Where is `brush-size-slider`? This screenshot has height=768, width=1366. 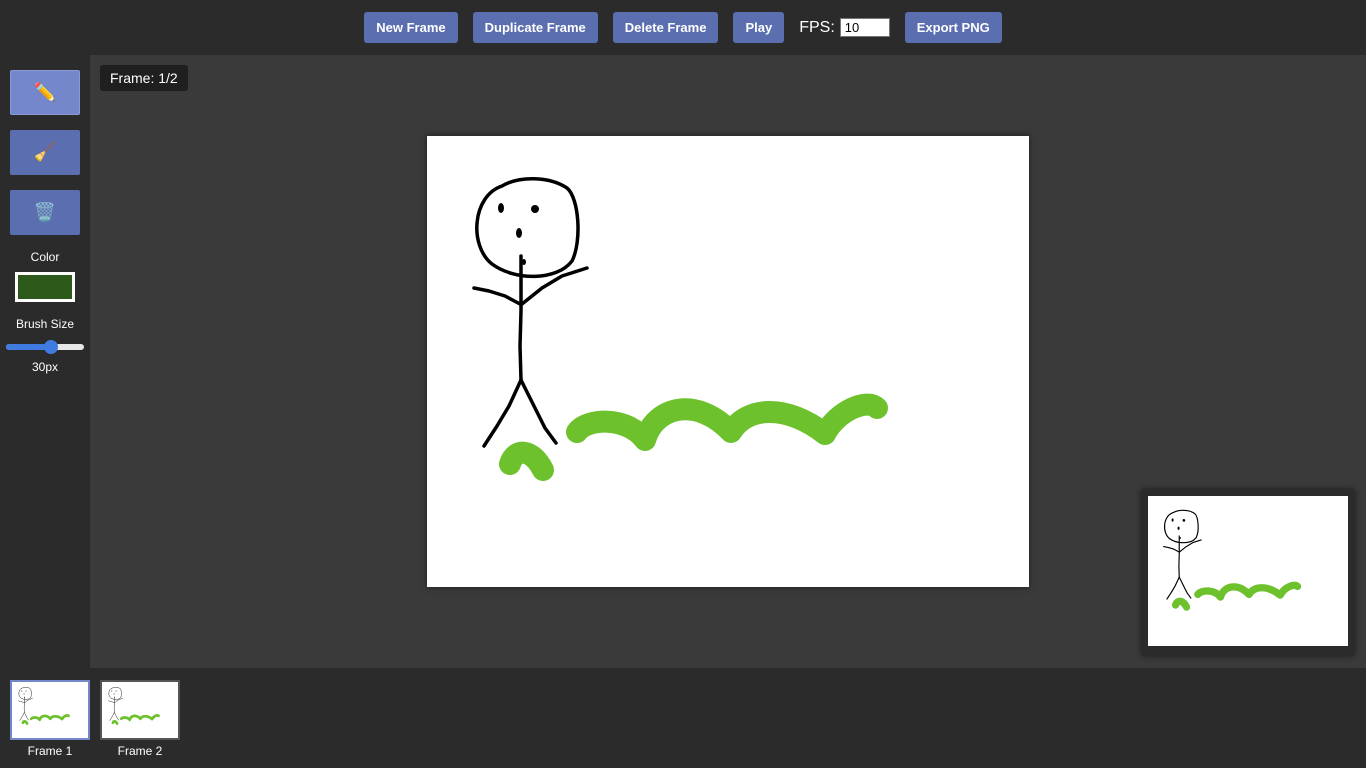
brush-size-slider is located at coordinates (45, 347).